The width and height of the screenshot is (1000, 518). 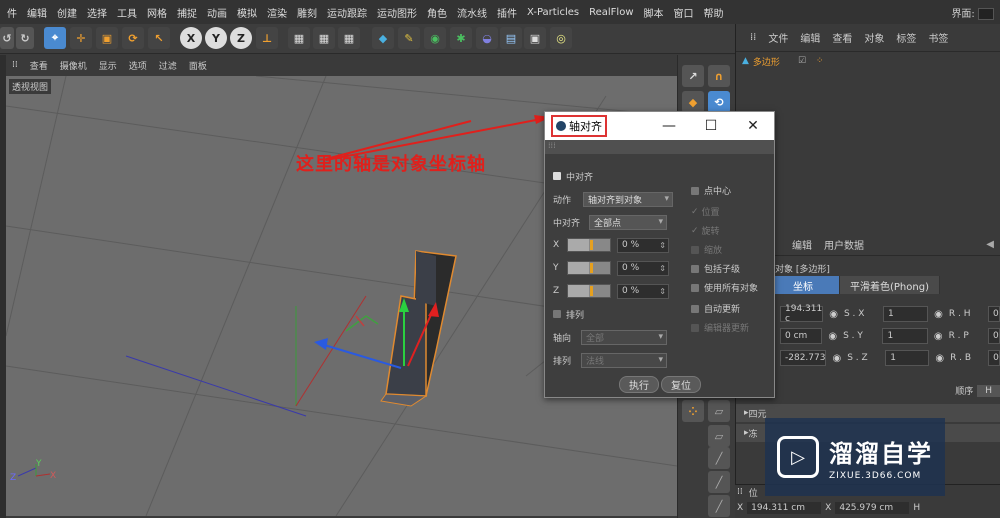 What do you see at coordinates (157, 12) in the screenshot?
I see `menu-item: 网格` at bounding box center [157, 12].